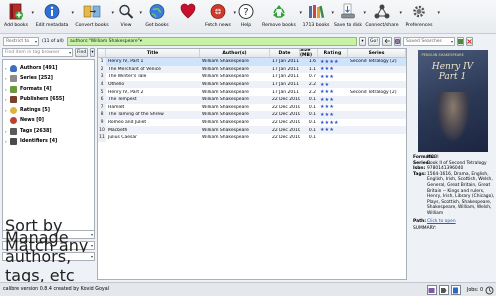  I want to click on tag-category-tags: › Tags [2638], so click(48, 131).